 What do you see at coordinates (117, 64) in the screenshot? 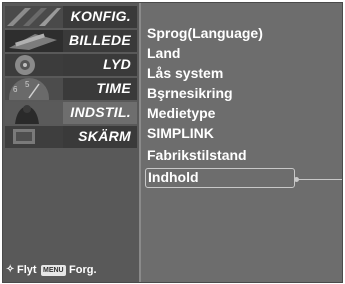
I see `menu-item-label: LYD` at bounding box center [117, 64].